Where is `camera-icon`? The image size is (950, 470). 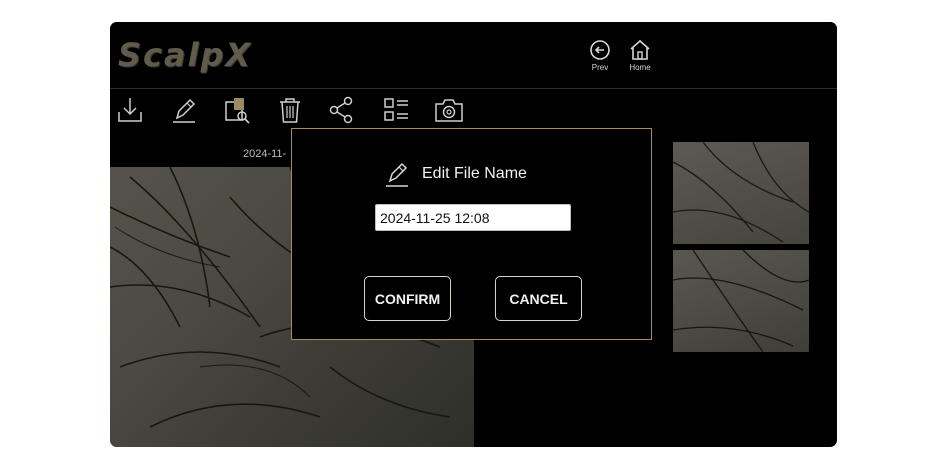
camera-icon is located at coordinates (449, 110).